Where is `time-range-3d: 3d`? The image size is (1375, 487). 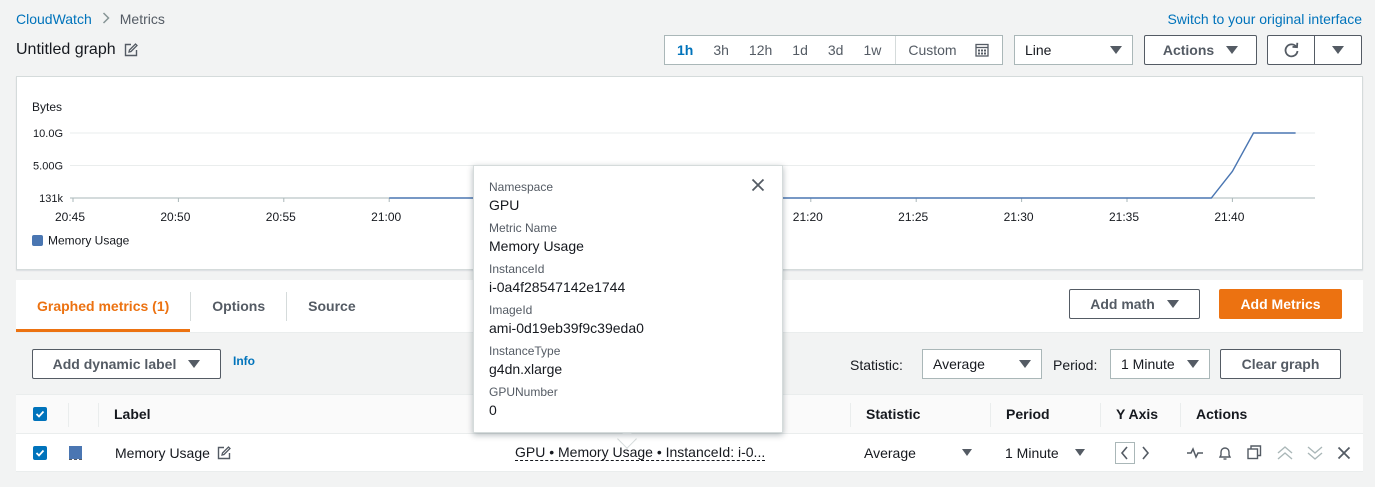
time-range-3d: 3d is located at coordinates (836, 50).